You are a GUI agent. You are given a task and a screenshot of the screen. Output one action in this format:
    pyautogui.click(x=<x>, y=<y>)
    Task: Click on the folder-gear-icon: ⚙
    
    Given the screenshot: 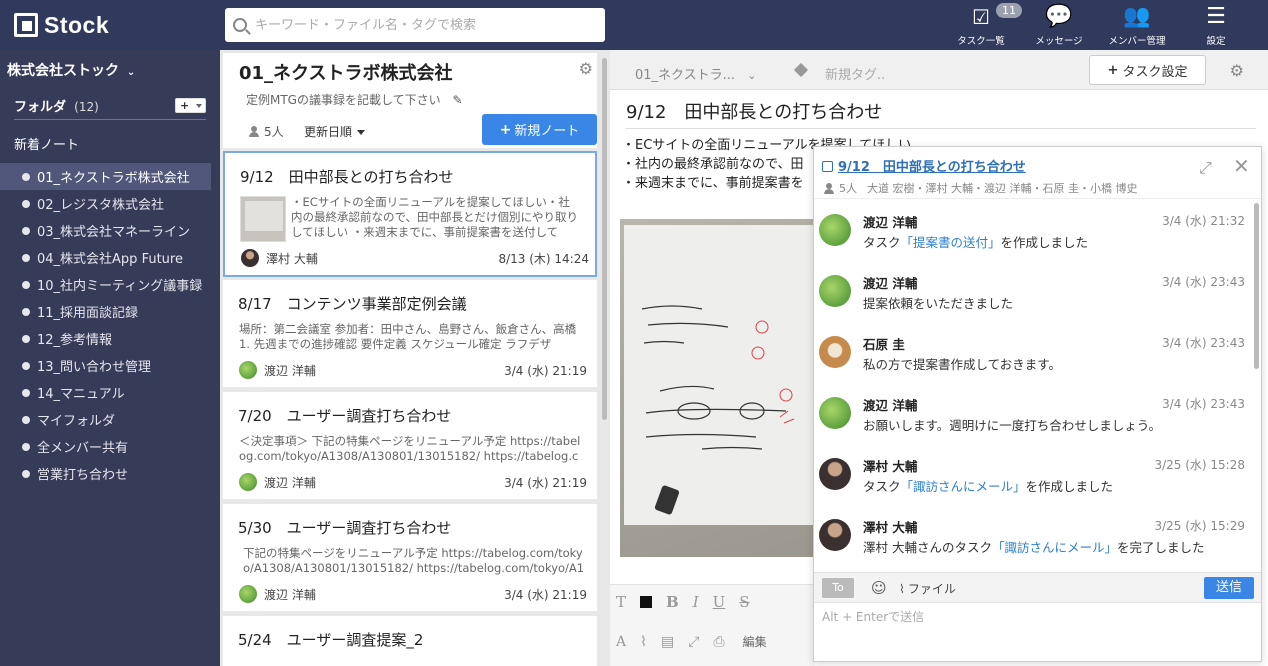 What is the action you would take?
    pyautogui.click(x=586, y=68)
    